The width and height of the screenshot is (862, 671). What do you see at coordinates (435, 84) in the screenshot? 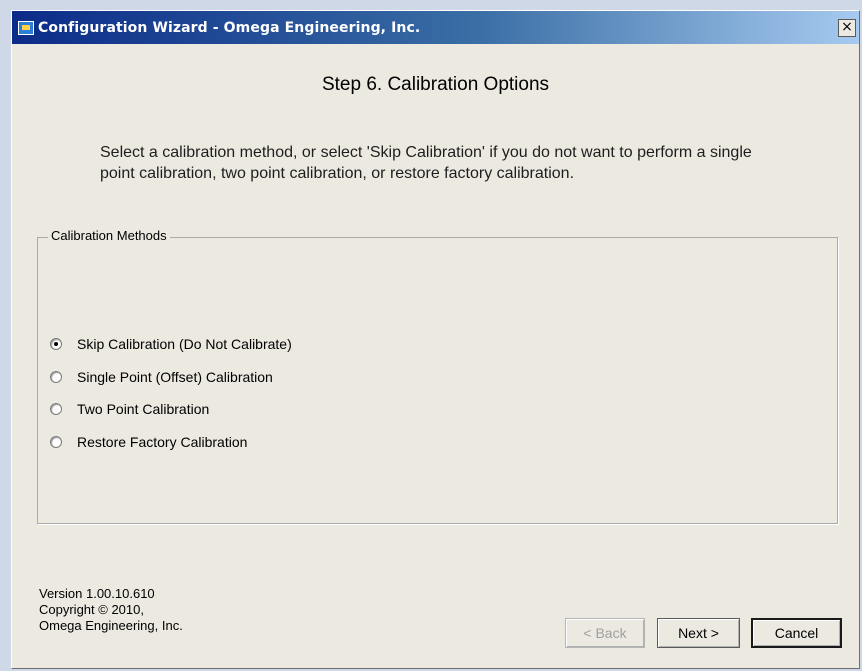
I see `step-heading: Step 6. Calibration Options` at bounding box center [435, 84].